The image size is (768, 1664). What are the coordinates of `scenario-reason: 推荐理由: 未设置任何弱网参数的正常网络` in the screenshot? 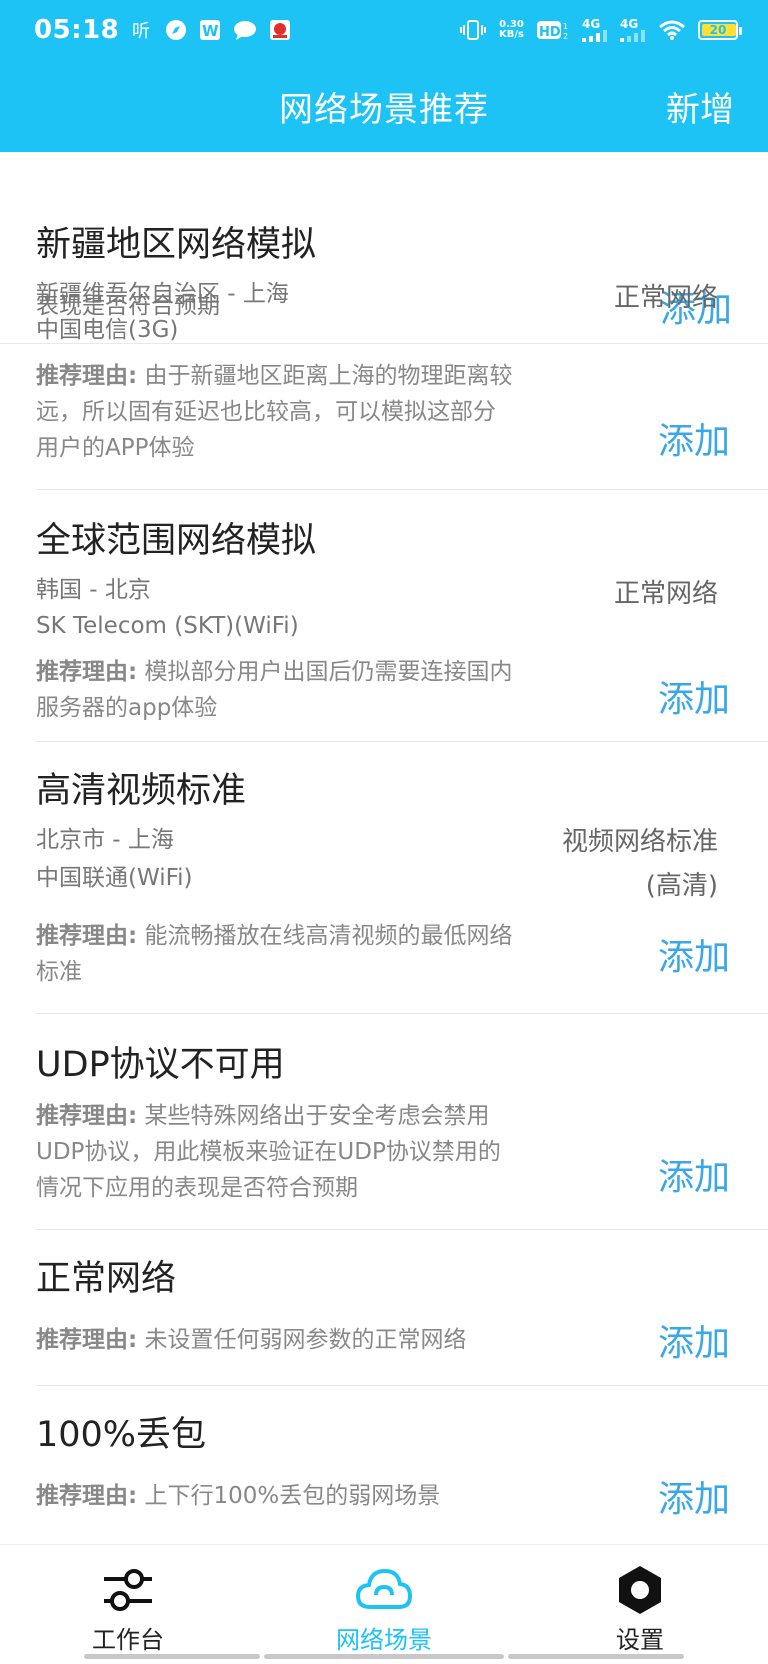 It's located at (251, 1340).